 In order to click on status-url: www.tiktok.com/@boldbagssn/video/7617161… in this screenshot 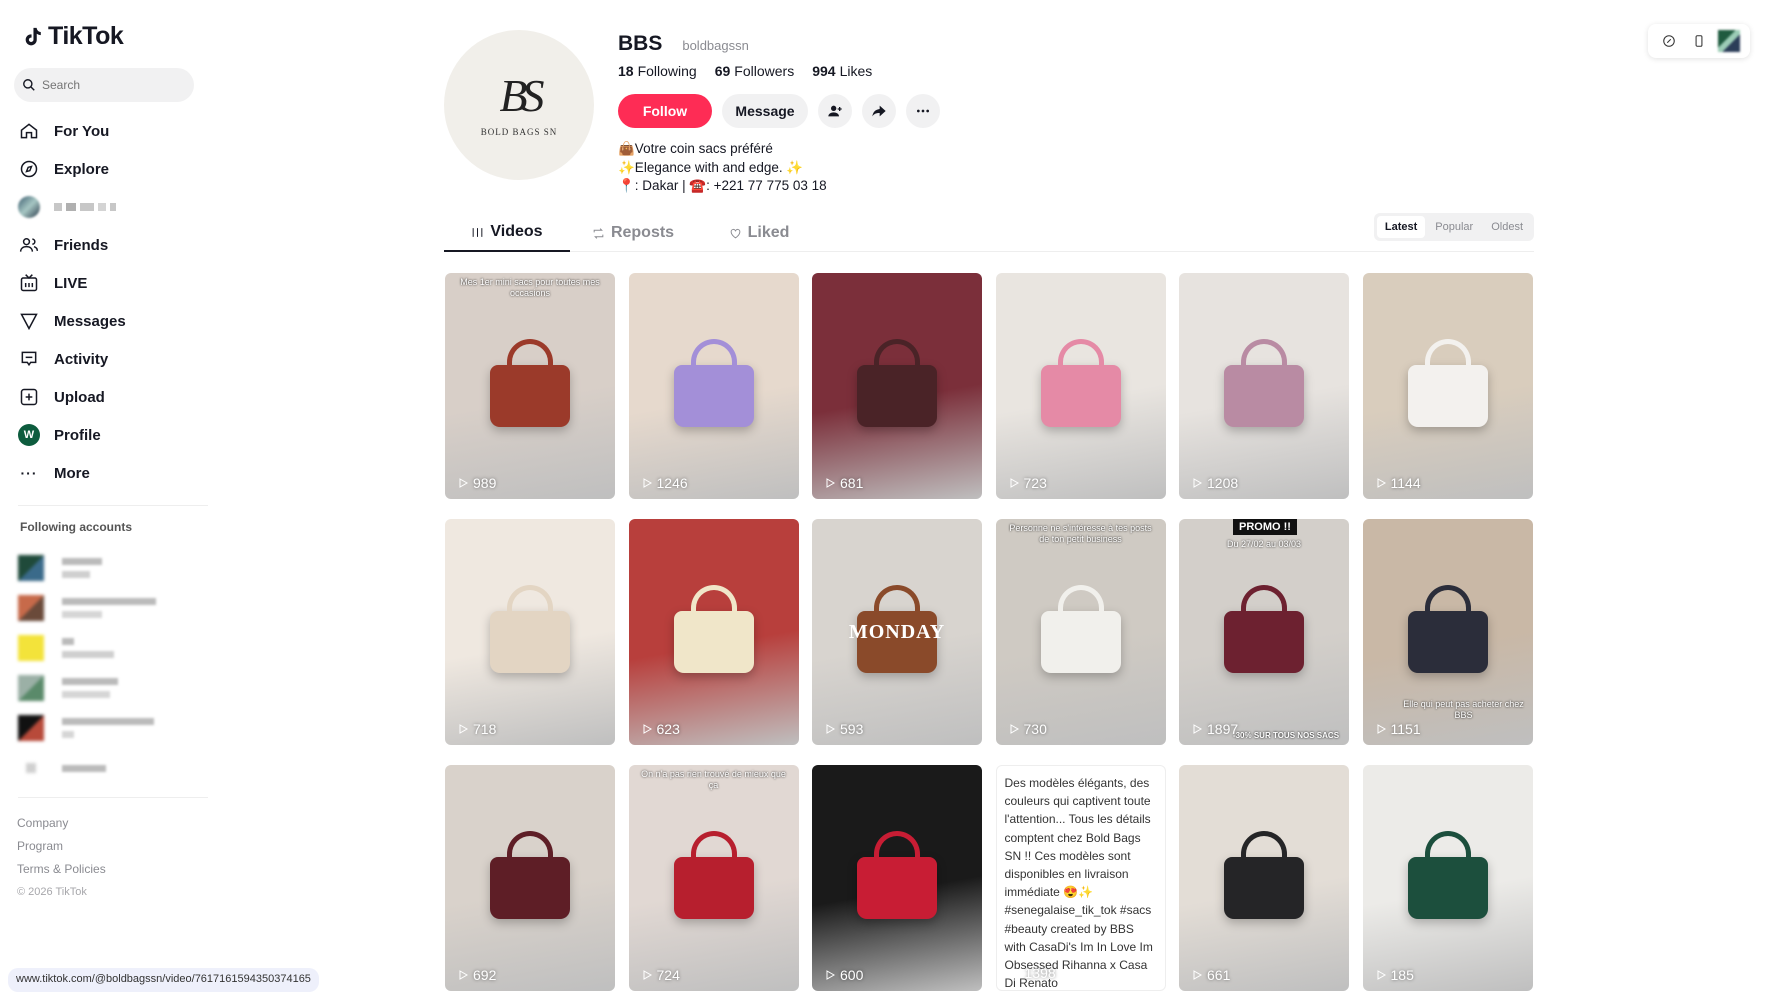, I will do `click(163, 980)`.